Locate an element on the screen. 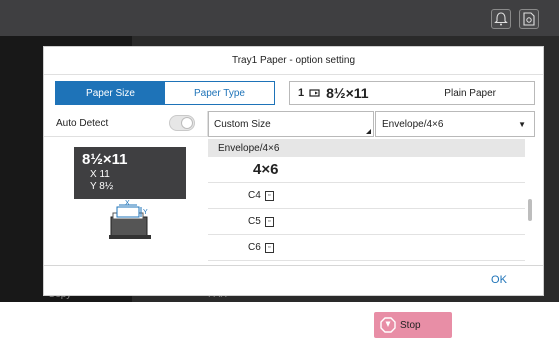 This screenshot has height=338, width=559. list-item-c4: C4 ▫ is located at coordinates (366, 196).